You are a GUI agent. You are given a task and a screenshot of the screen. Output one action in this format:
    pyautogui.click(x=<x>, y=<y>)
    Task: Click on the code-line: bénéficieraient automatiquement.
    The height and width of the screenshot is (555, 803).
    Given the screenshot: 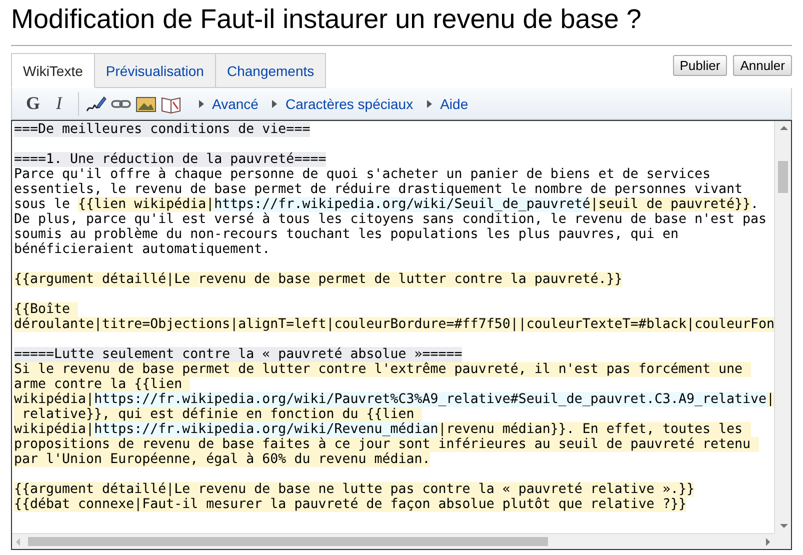 What is the action you would take?
    pyautogui.click(x=142, y=249)
    